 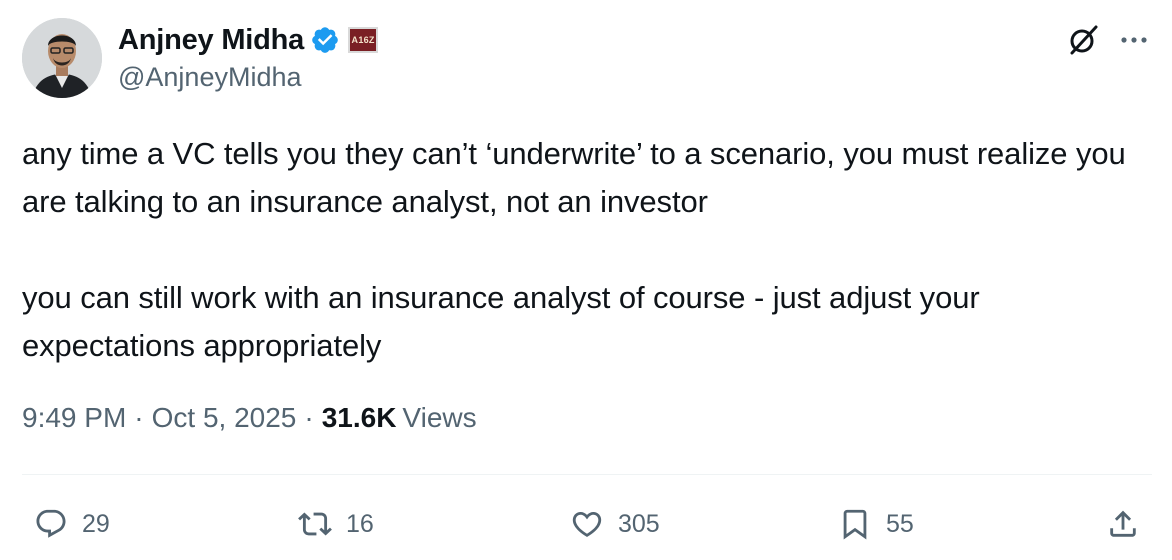 What do you see at coordinates (439, 417) in the screenshot?
I see `views-label: Views` at bounding box center [439, 417].